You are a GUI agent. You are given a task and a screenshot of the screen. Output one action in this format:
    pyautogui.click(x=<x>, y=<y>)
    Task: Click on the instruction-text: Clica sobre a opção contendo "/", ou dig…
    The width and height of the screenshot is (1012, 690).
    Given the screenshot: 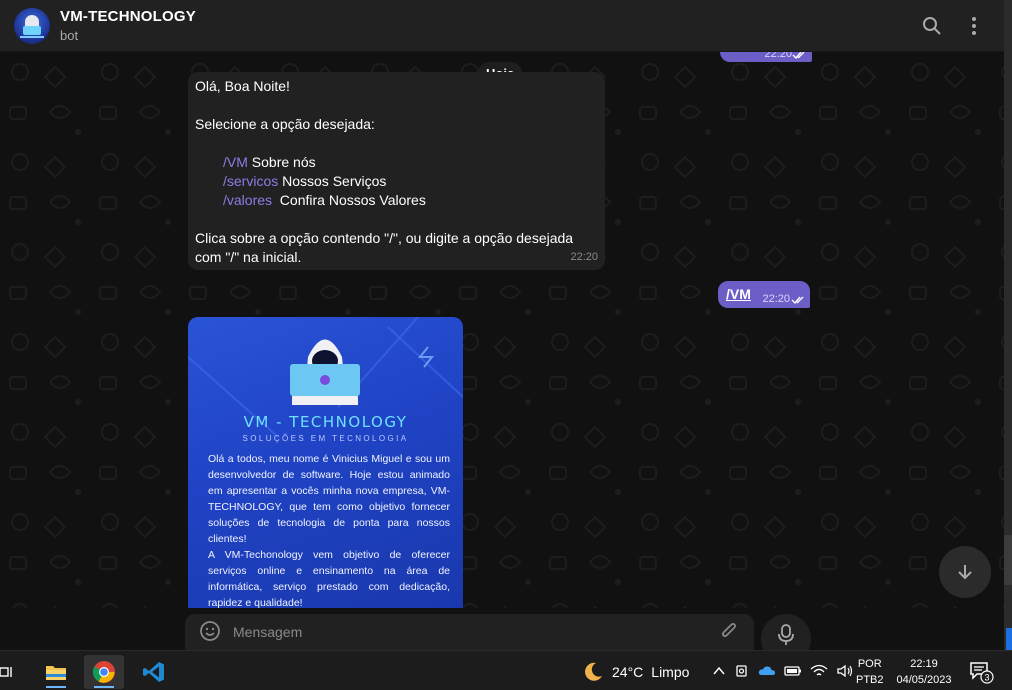 What is the action you would take?
    pyautogui.click(x=384, y=247)
    